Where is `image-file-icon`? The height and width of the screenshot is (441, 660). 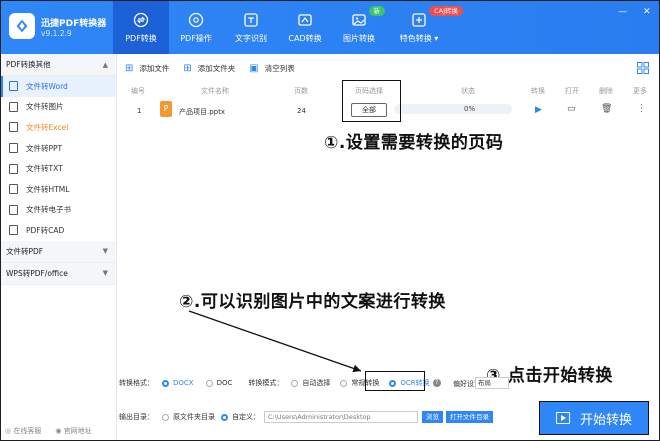 image-file-icon is located at coordinates (13, 106).